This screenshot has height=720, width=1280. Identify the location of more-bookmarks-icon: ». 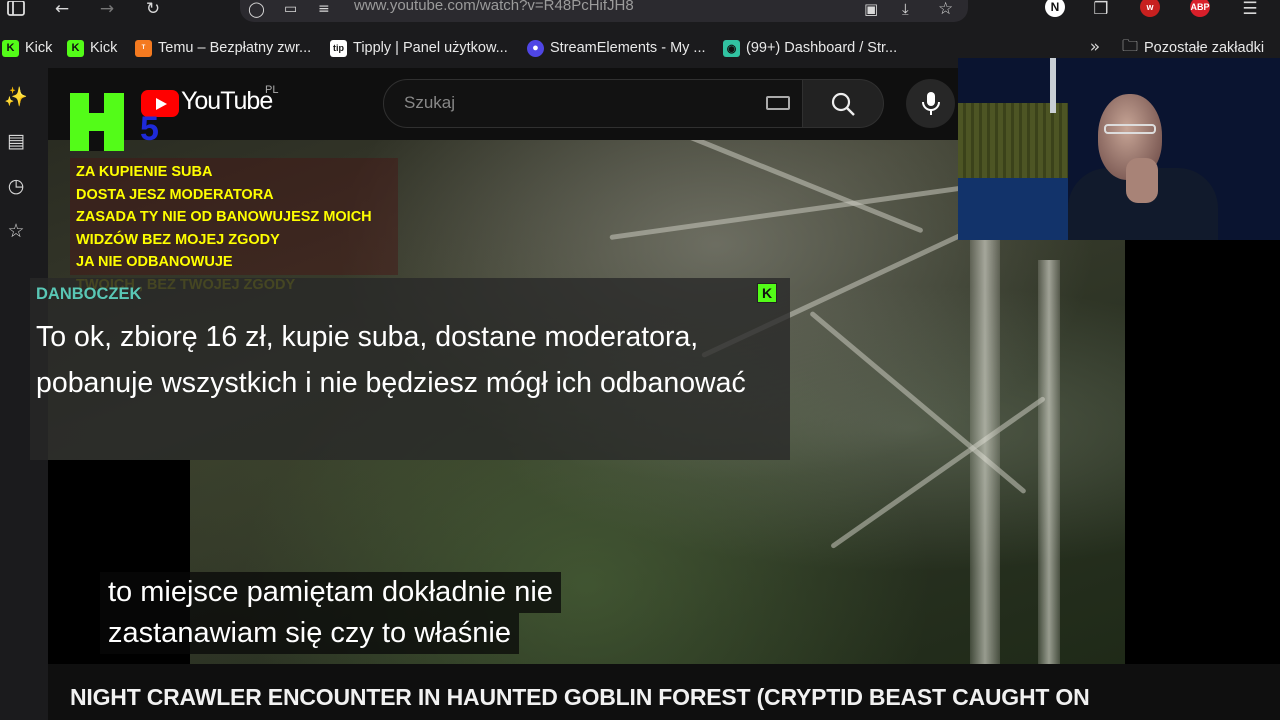
(1095, 47).